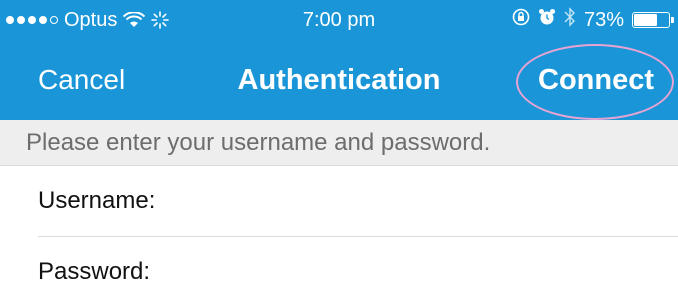 Image resolution: width=678 pixels, height=307 pixels. What do you see at coordinates (521, 20) in the screenshot?
I see `orientation-lock-icon` at bounding box center [521, 20].